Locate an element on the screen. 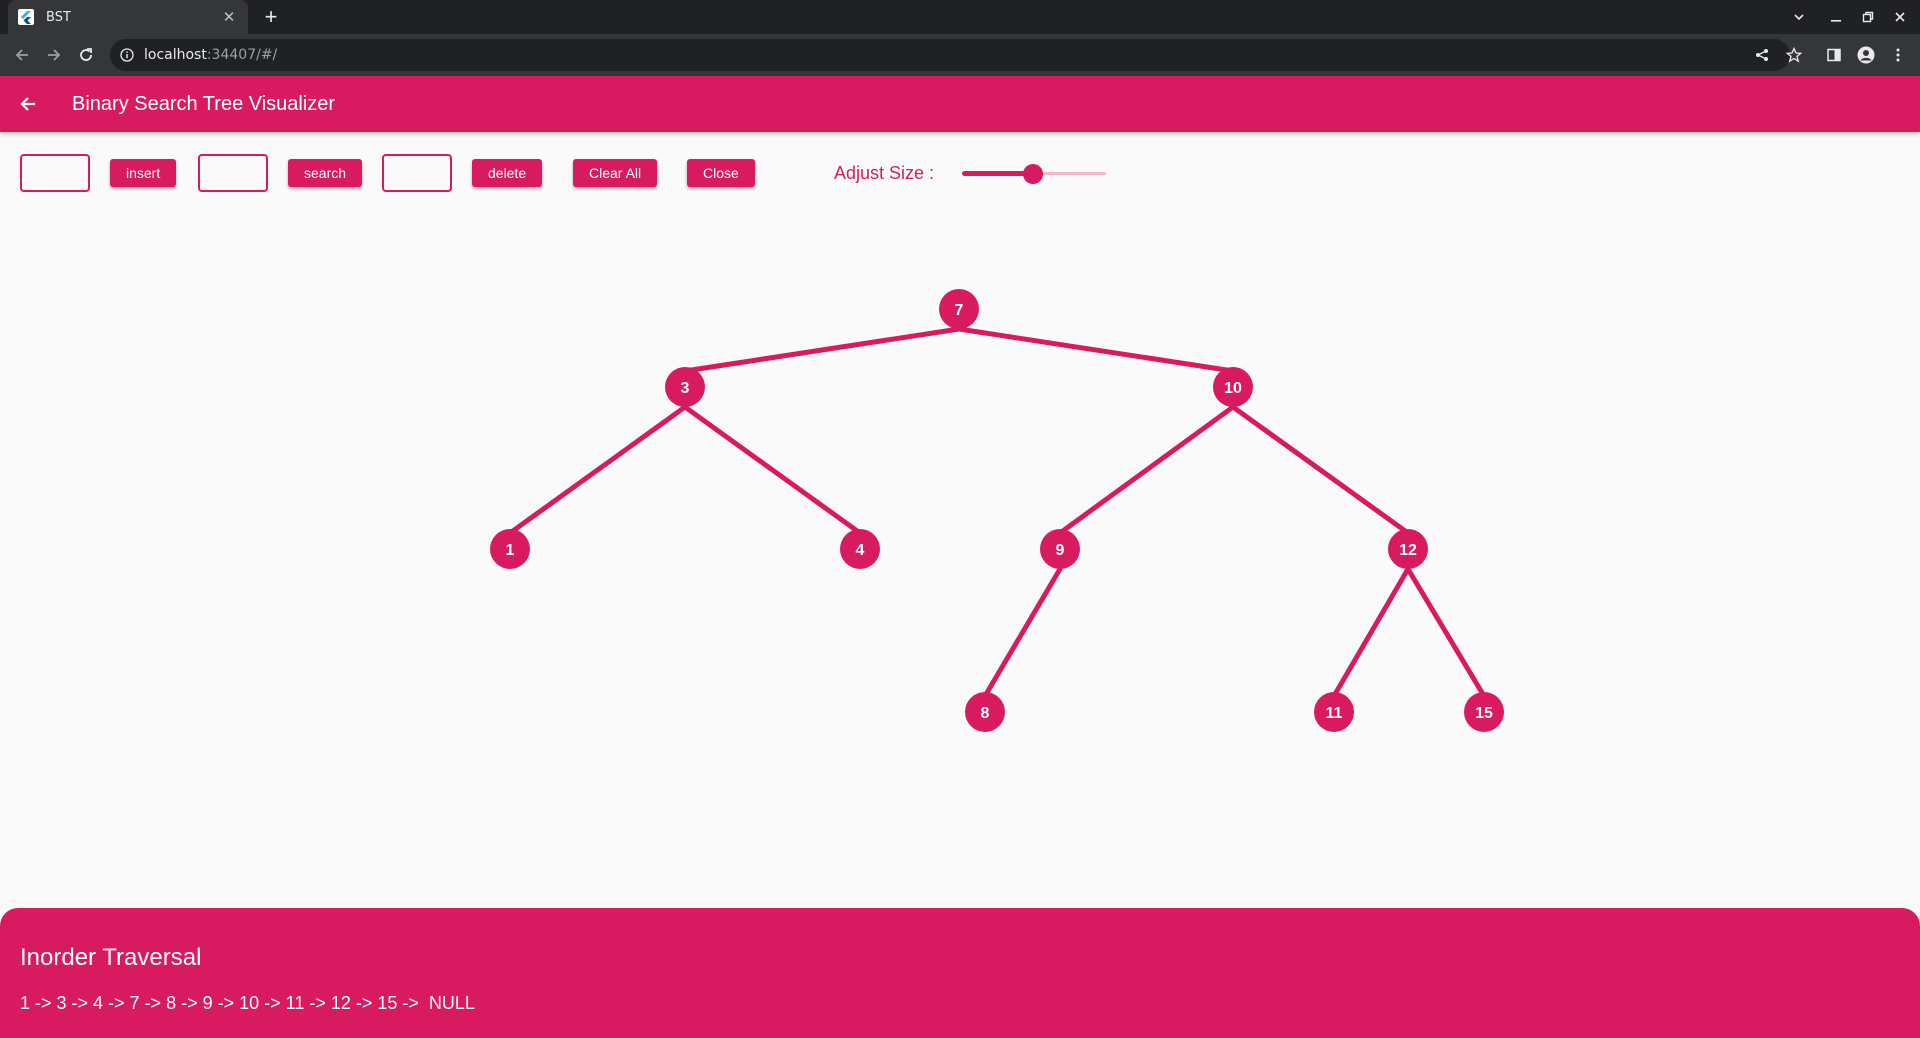 Image resolution: width=1920 pixels, height=1038 pixels. tree-node-4: 4 is located at coordinates (860, 549).